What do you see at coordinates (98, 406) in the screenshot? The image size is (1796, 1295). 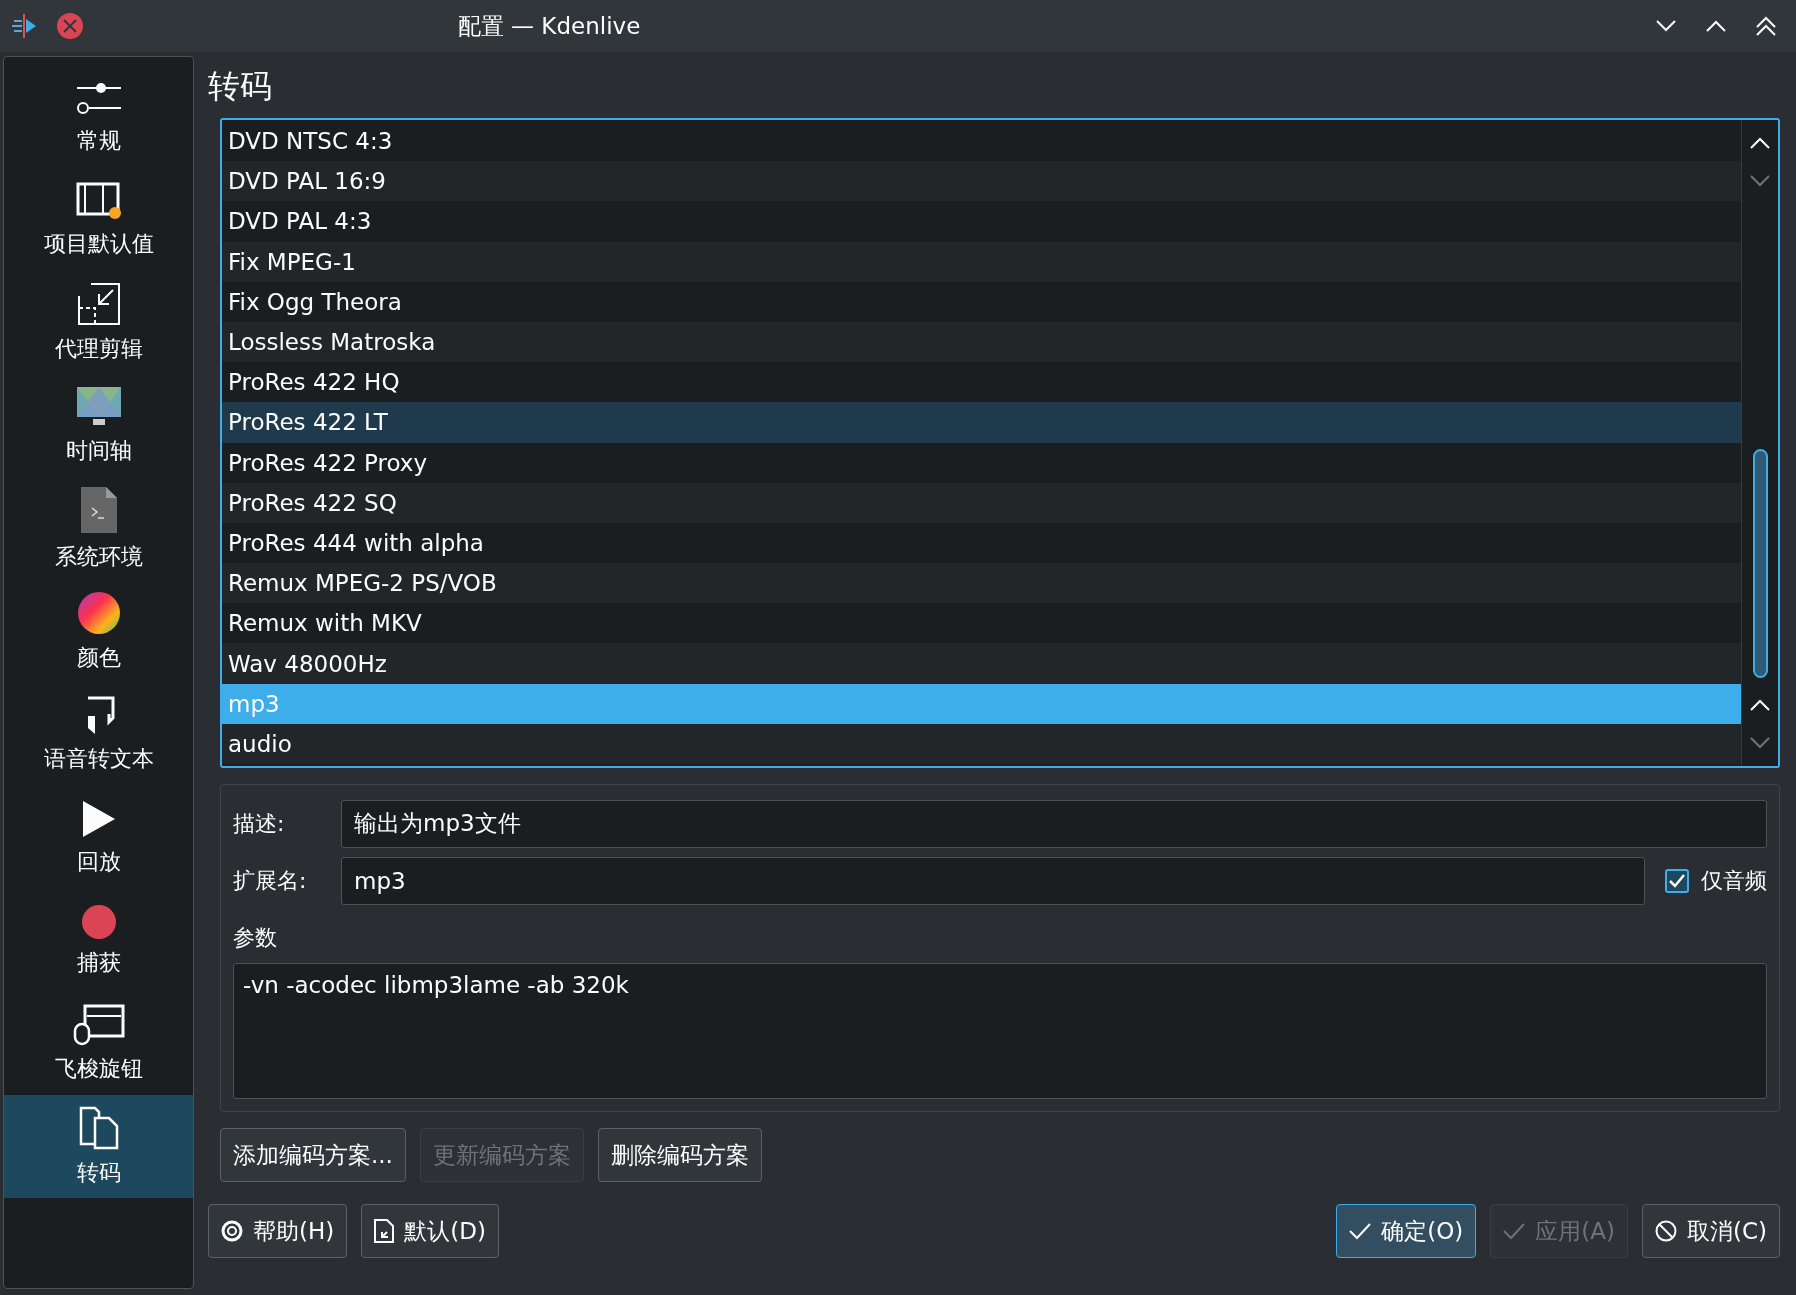 I see `monitor-icon` at bounding box center [98, 406].